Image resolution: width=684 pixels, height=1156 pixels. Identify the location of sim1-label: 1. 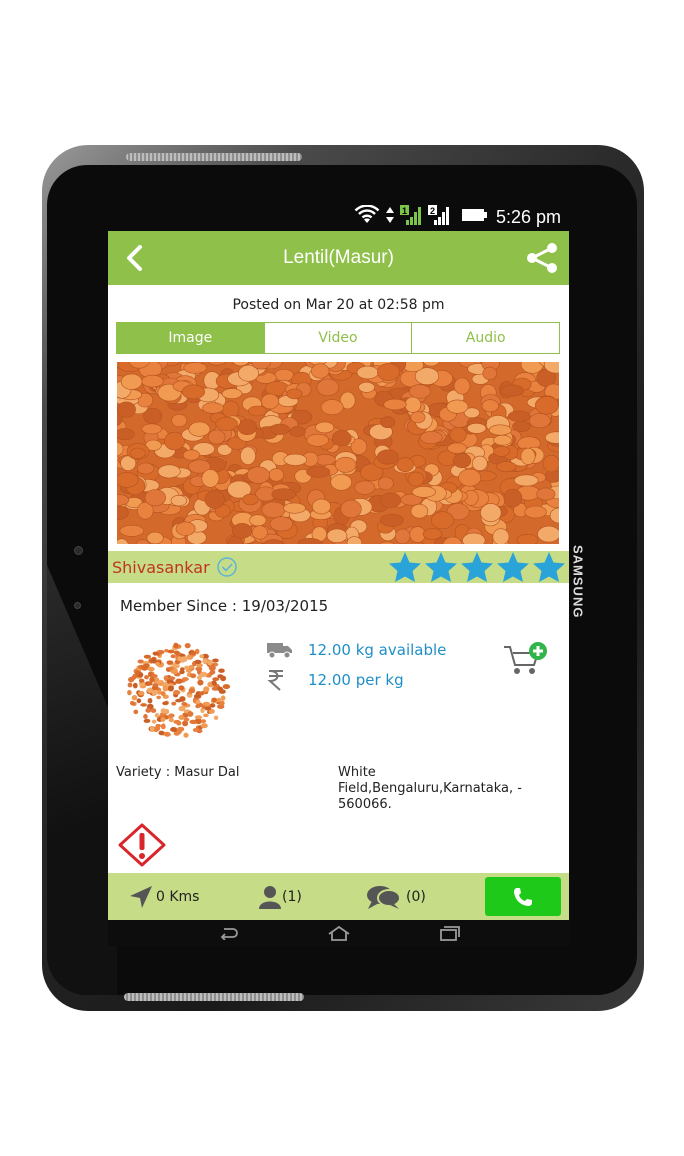
(404, 210).